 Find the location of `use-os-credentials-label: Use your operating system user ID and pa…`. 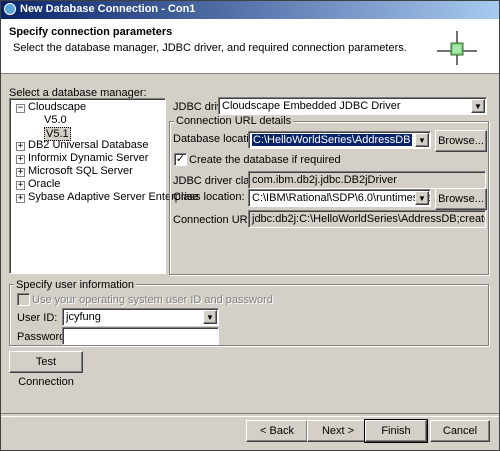

use-os-credentials-label: Use your operating system user ID and pa… is located at coordinates (152, 300).